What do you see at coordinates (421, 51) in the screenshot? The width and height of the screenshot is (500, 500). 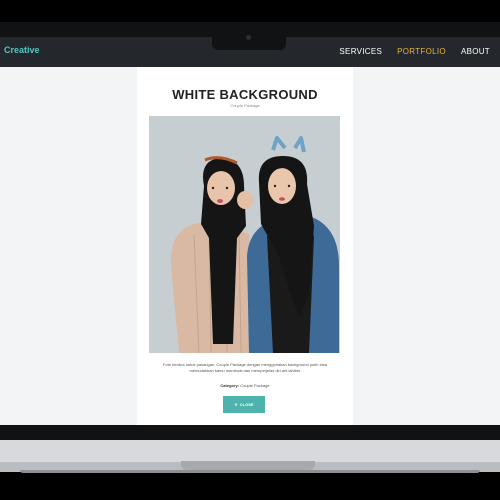 I see `nav-item-portfolio: PORTFOLIO` at bounding box center [421, 51].